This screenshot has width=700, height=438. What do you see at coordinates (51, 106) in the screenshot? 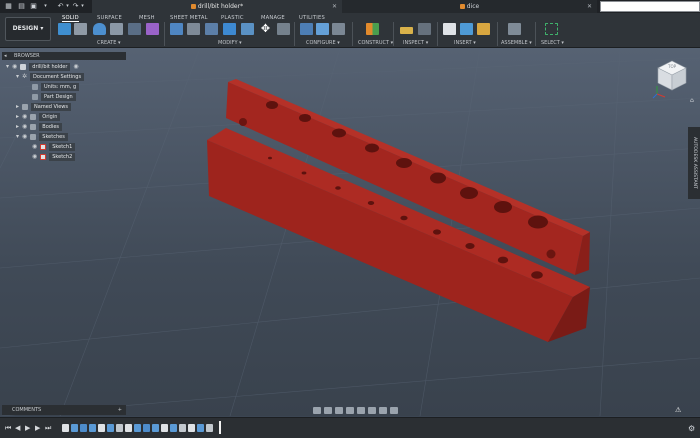
I see `tree-label: Named Views` at bounding box center [51, 106].